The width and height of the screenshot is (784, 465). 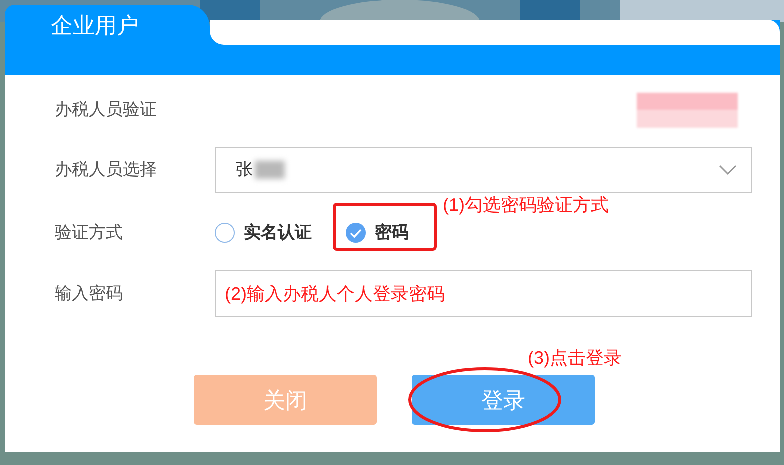 I want to click on annotation-text: (2)输入办税人个人登录密码, so click(x=335, y=294).